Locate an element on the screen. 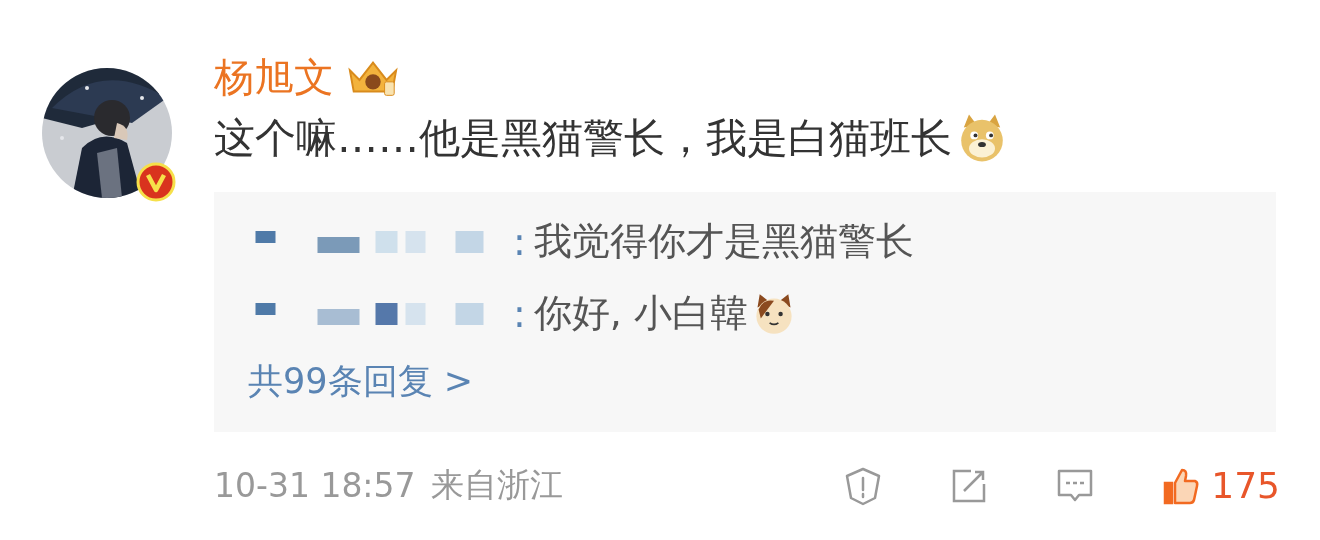 The image size is (1320, 540). like-count: 175 is located at coordinates (1245, 486).